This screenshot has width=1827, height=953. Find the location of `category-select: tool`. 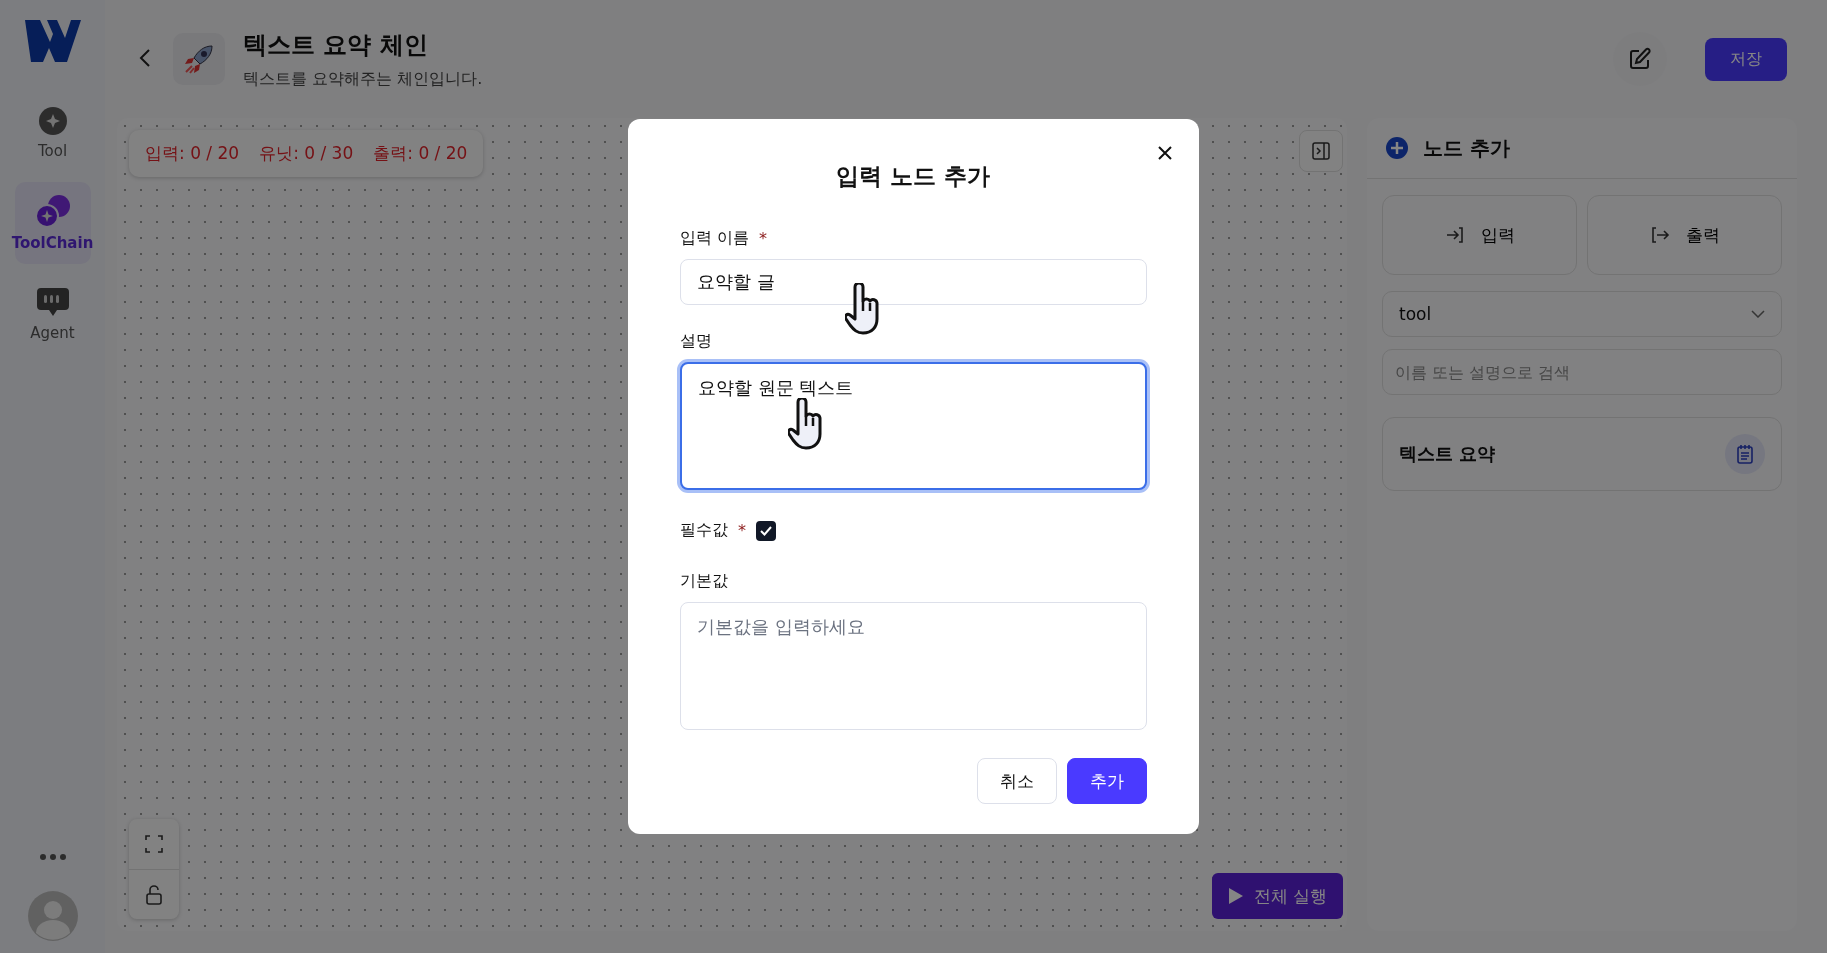

category-select: tool is located at coordinates (1582, 314).